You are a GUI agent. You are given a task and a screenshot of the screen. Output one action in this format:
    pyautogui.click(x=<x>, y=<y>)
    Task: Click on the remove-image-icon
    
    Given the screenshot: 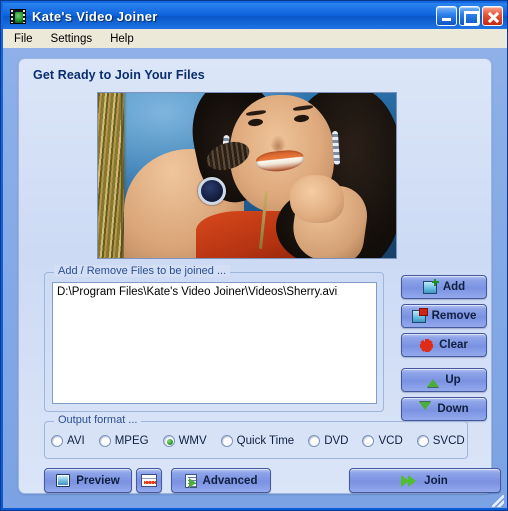 What is the action you would take?
    pyautogui.click(x=419, y=315)
    